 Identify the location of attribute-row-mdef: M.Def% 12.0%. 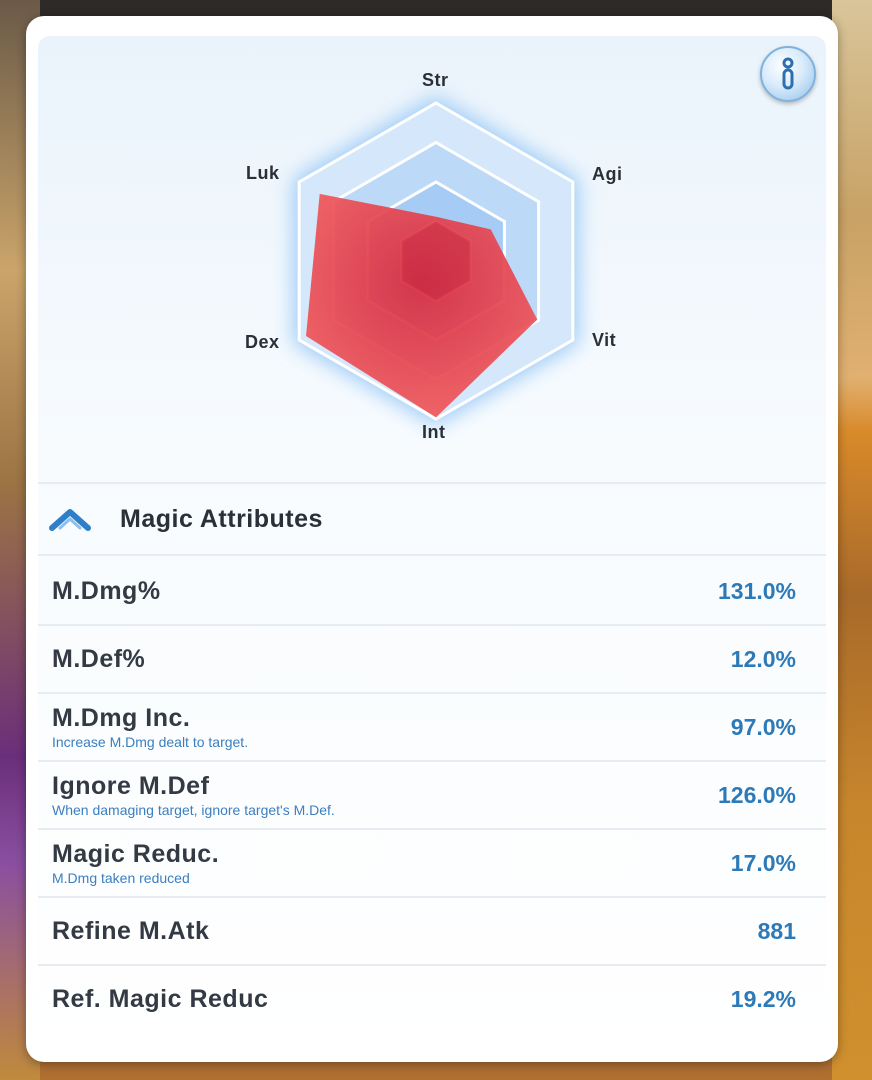
(432, 660).